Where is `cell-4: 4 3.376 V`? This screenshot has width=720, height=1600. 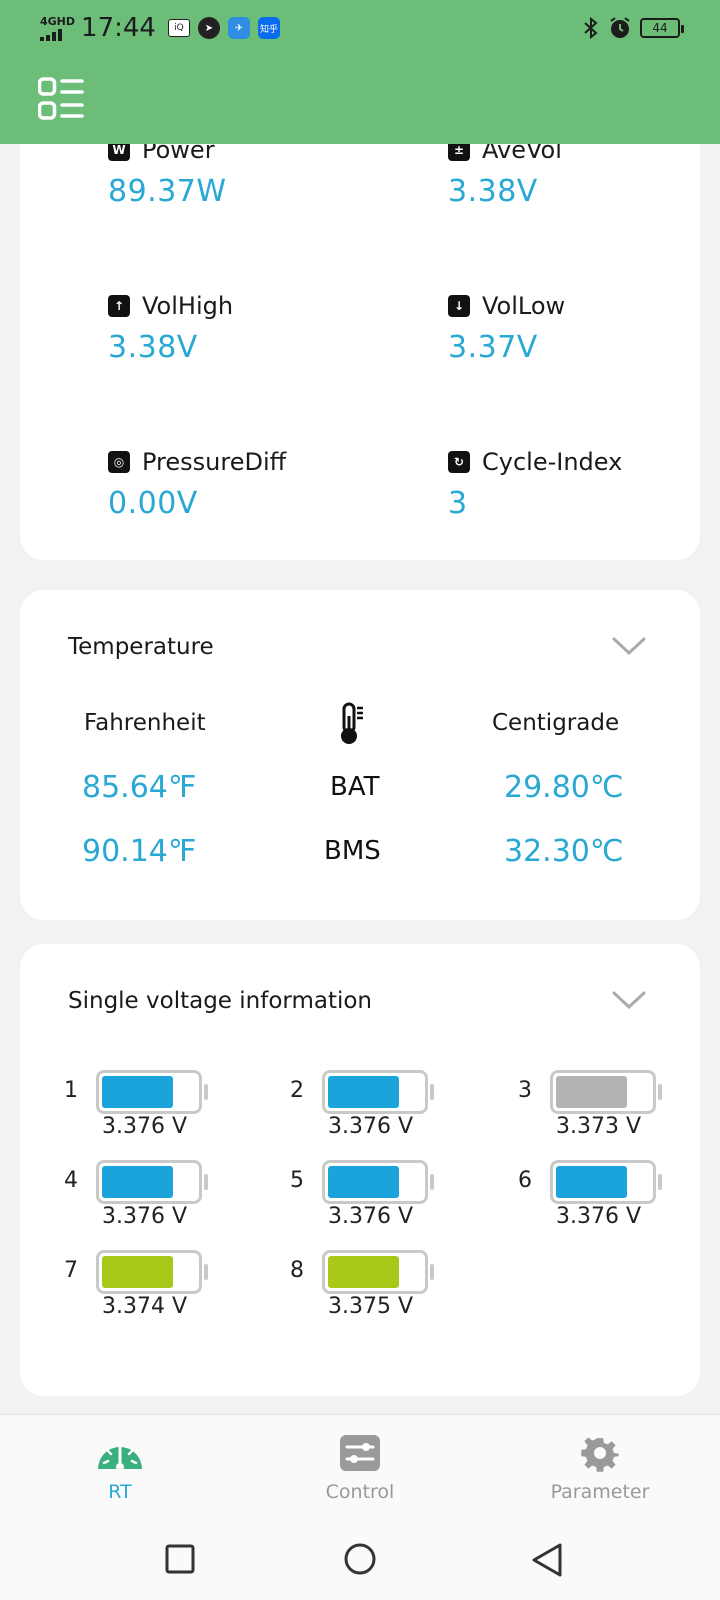
cell-4: 4 3.376 V is located at coordinates (174, 1200).